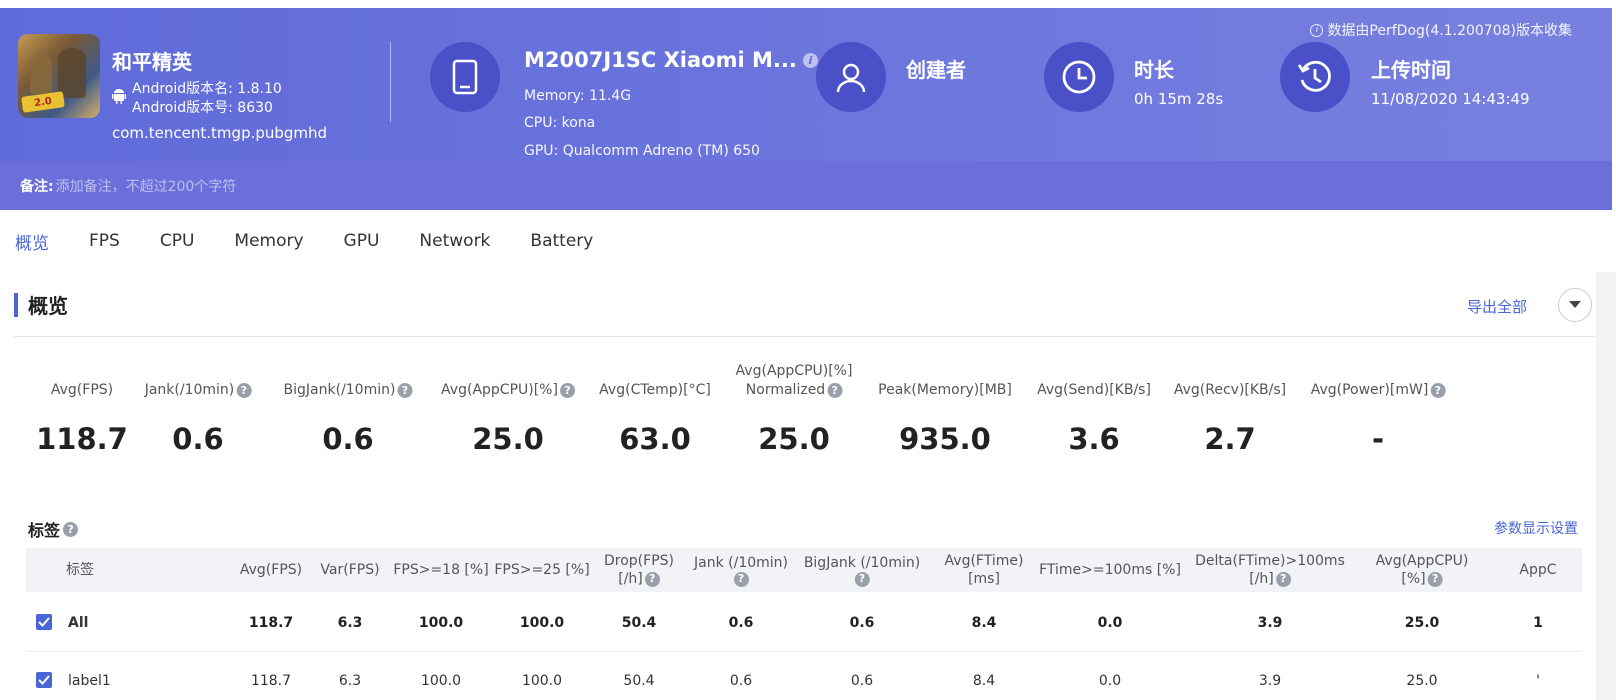  Describe the element at coordinates (945, 390) in the screenshot. I see `metric-label-text: Peak(Memory)[MB]` at that location.